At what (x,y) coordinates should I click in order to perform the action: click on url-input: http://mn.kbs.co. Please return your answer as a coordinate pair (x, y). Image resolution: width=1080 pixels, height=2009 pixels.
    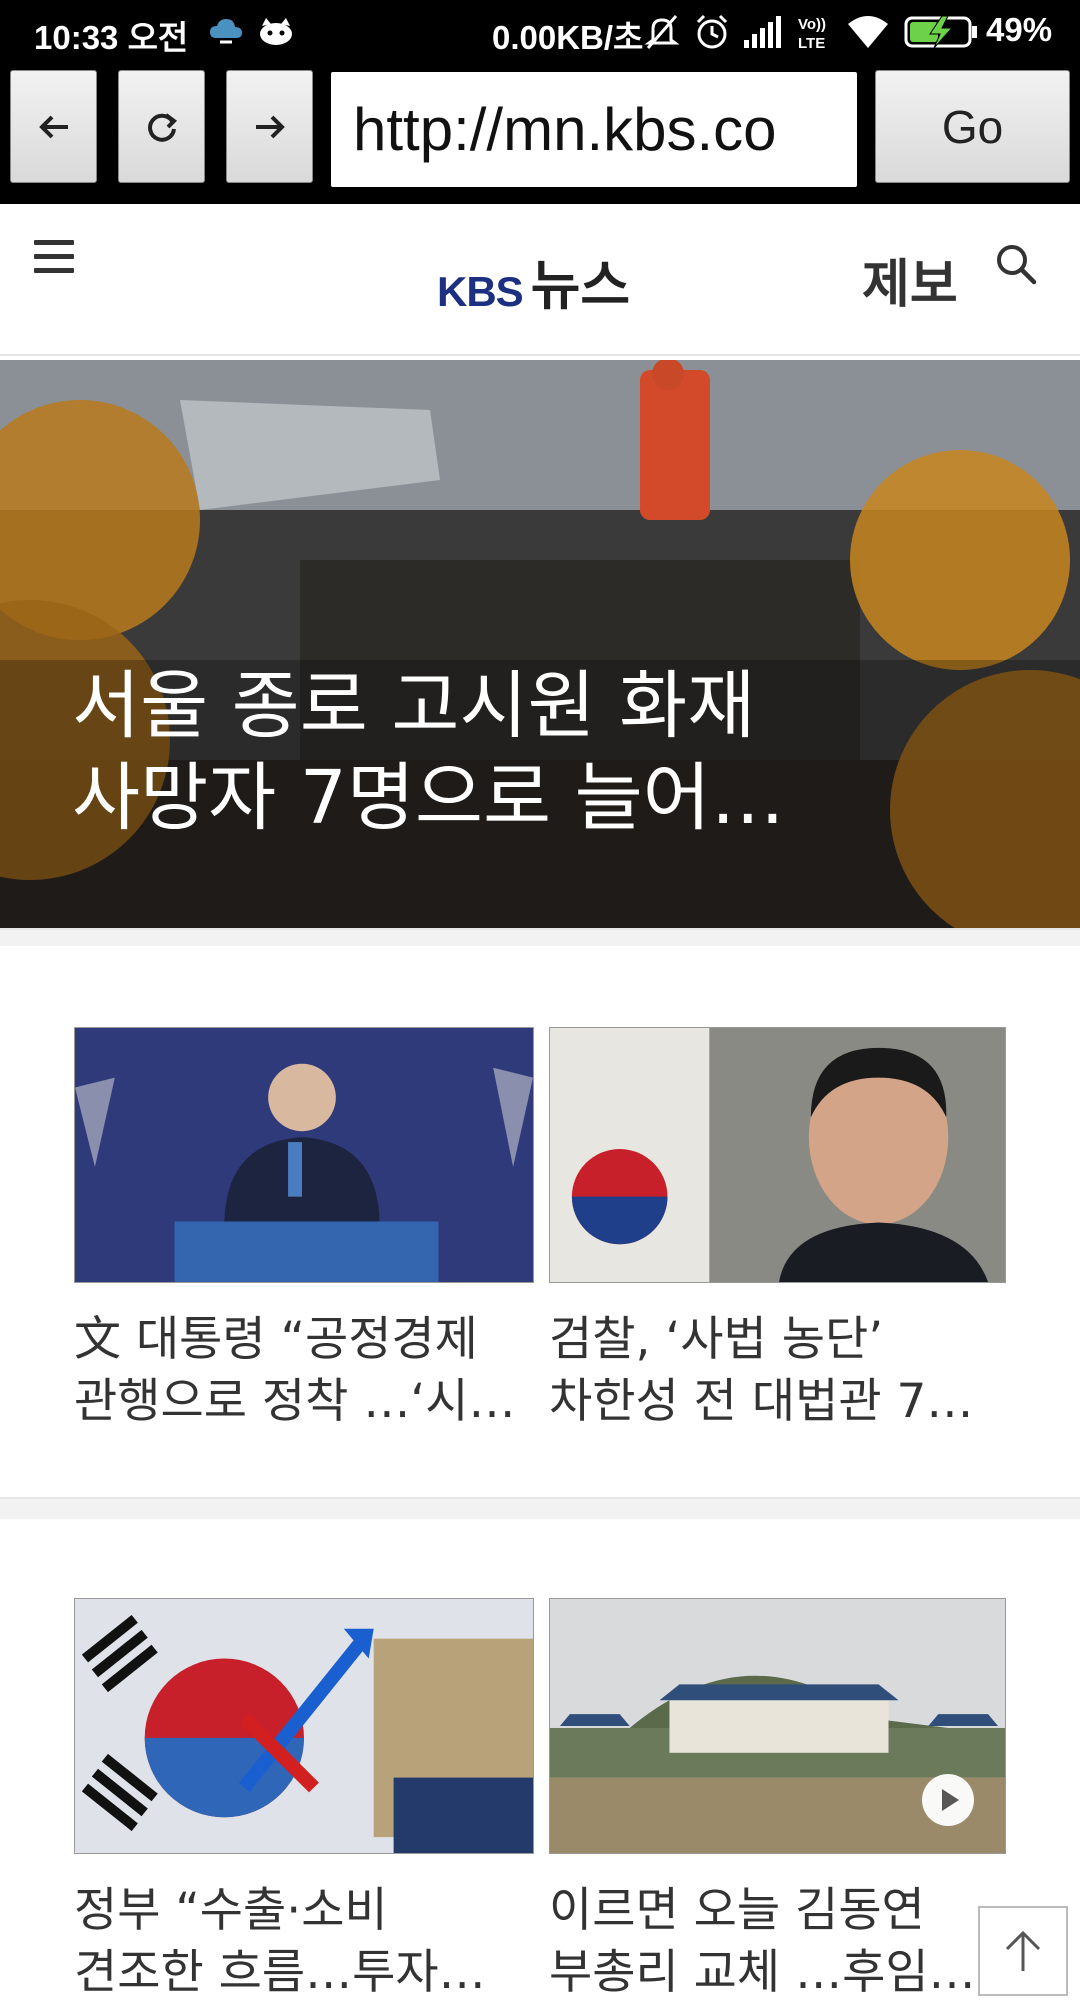
    Looking at the image, I should click on (594, 129).